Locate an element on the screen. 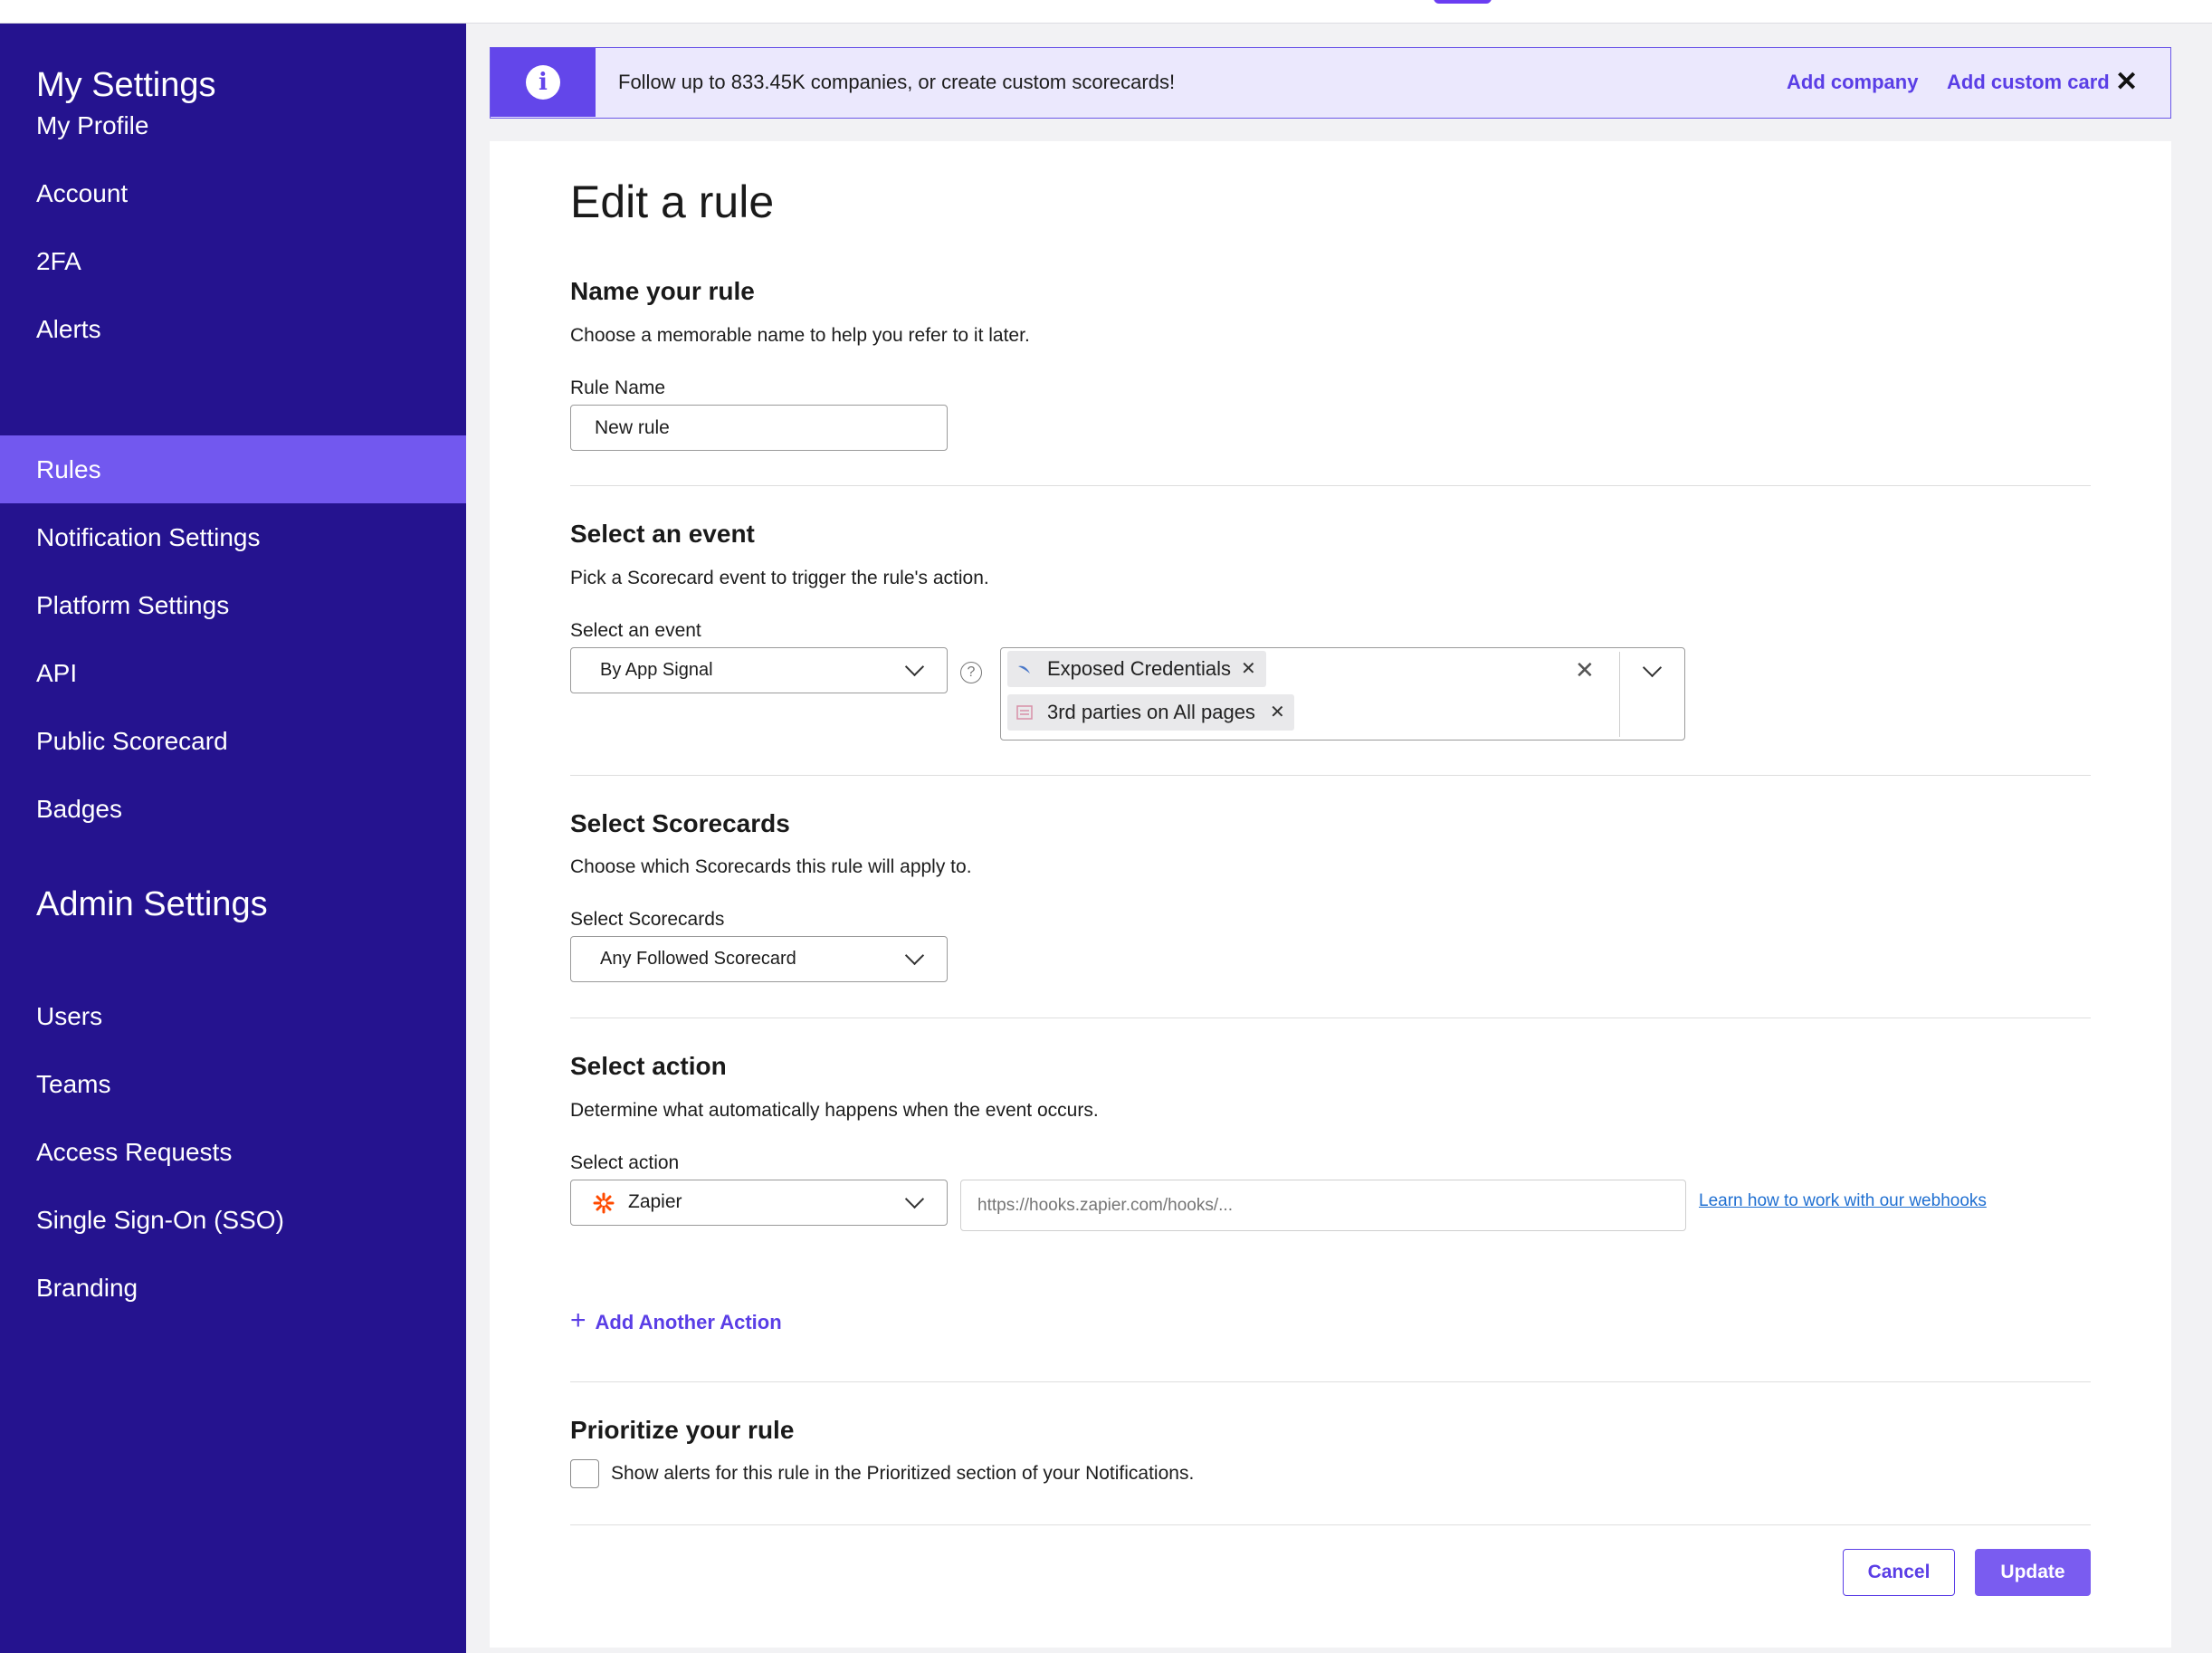 The width and height of the screenshot is (2212, 1653). sidebar-item-api: API is located at coordinates (233, 673).